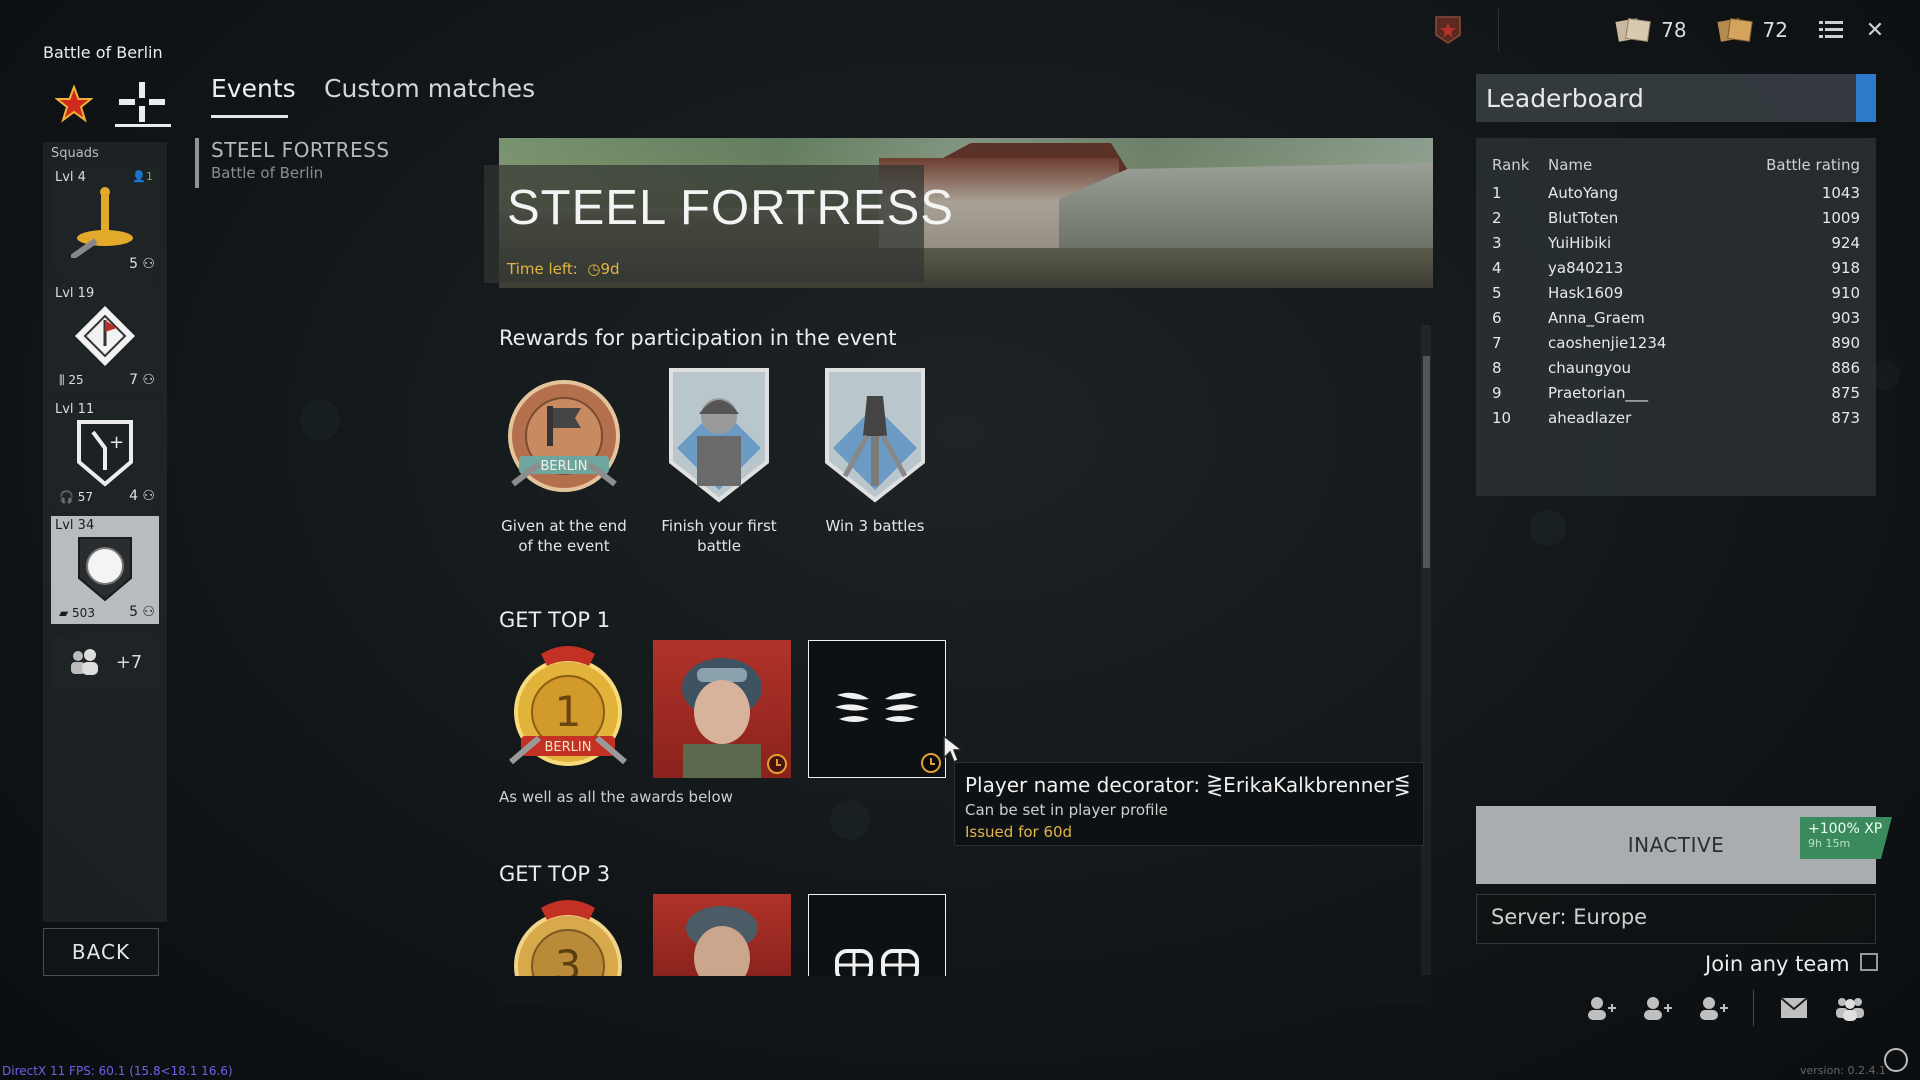 This screenshot has height=1080, width=1920. What do you see at coordinates (1676, 168) in the screenshot?
I see `leaderboard-header-row: Rank Name Battle rating` at bounding box center [1676, 168].